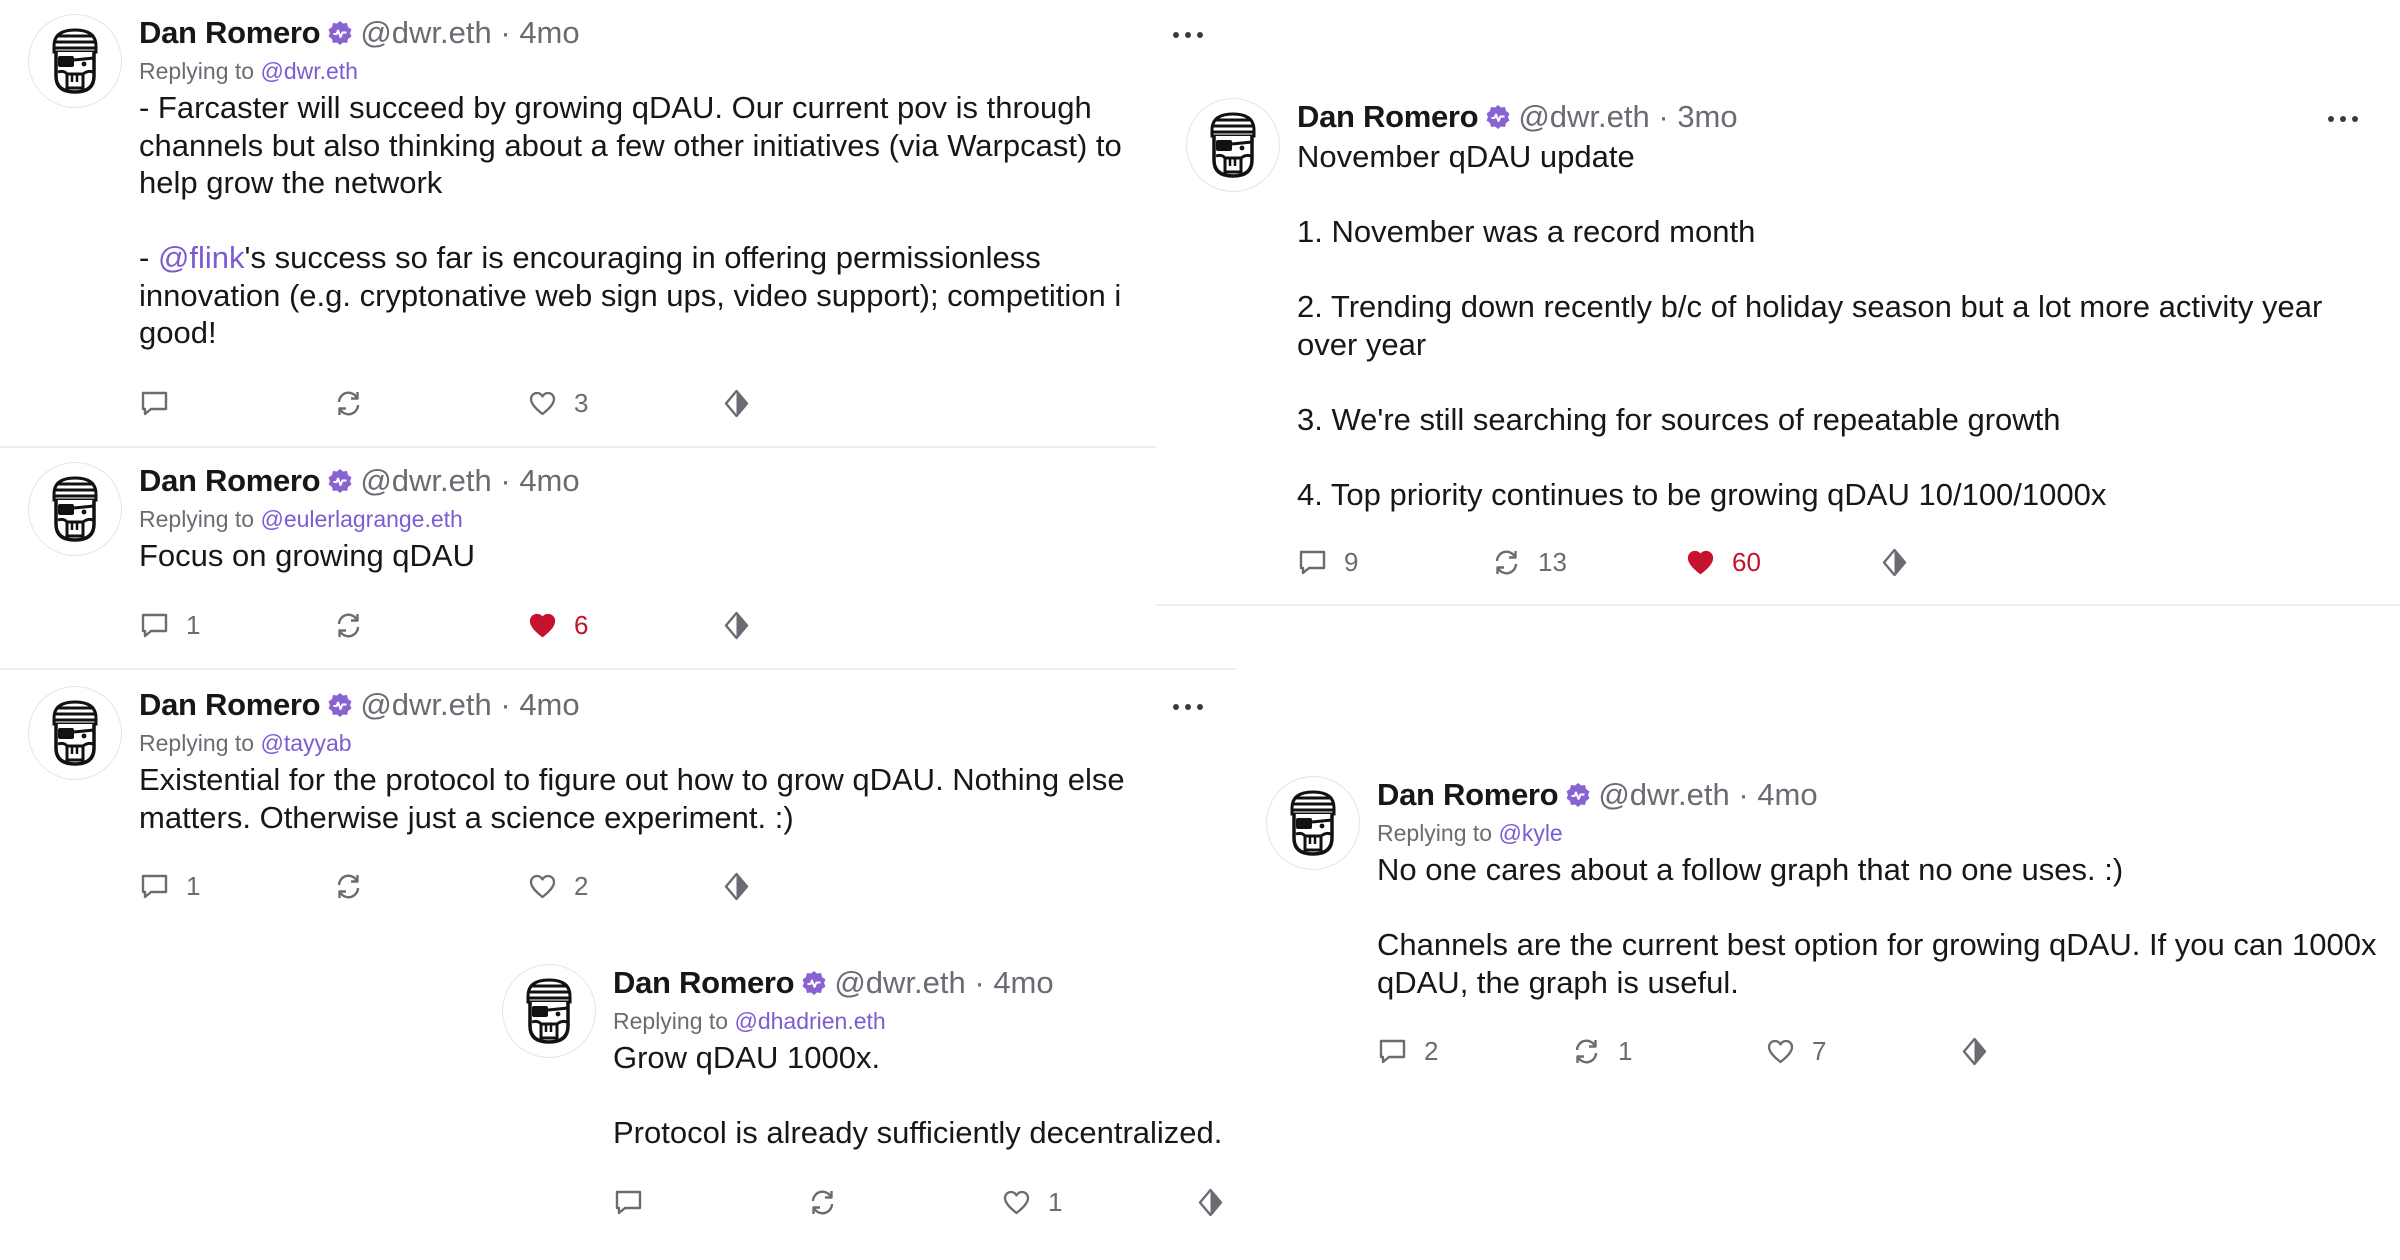 The height and width of the screenshot is (1260, 2400). I want to click on like-count: 3, so click(581, 402).